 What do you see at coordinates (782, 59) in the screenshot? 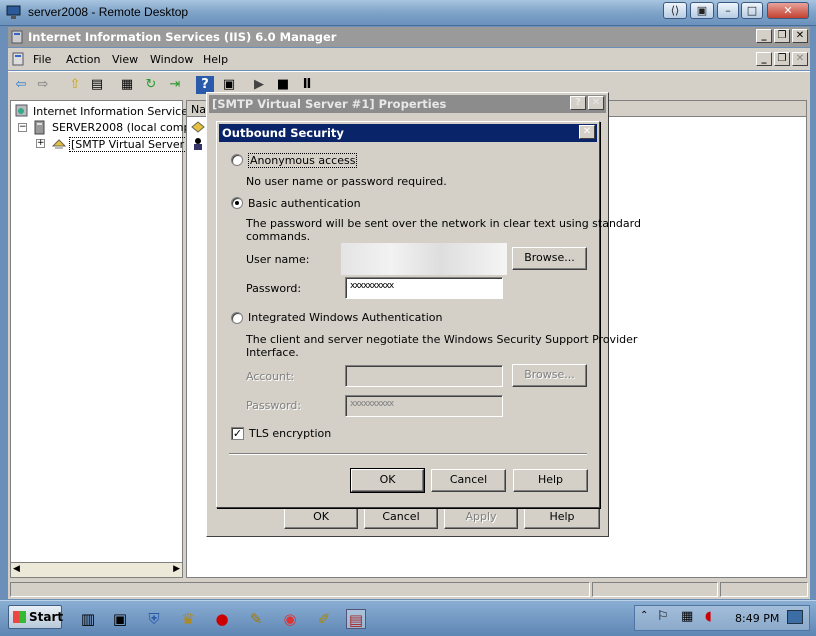
I see `child-restore-button: ❐` at bounding box center [782, 59].